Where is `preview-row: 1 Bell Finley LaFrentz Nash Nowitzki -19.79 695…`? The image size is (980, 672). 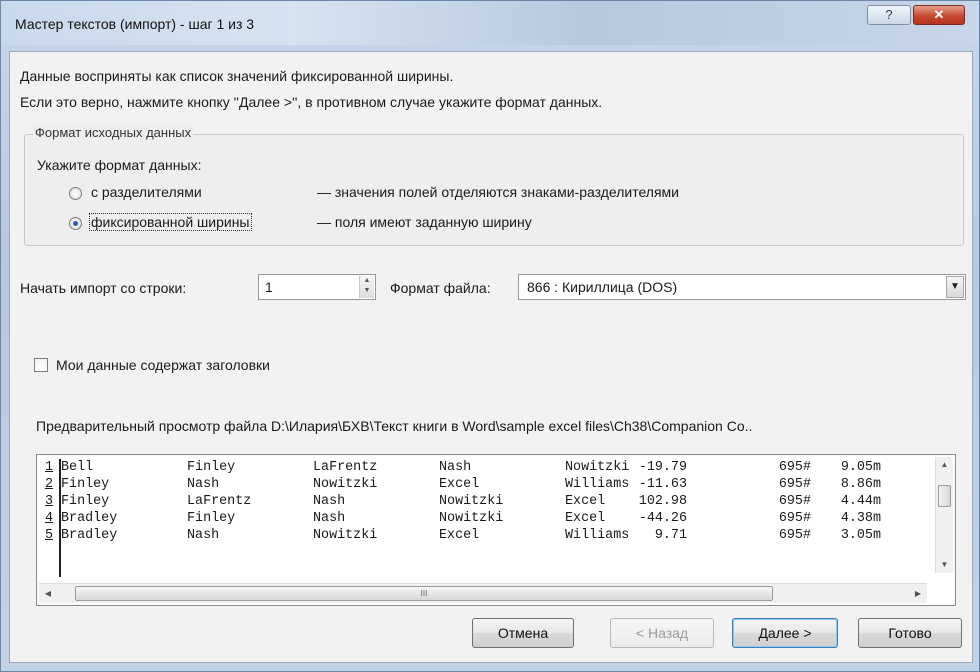 preview-row: 1 Bell Finley LaFrentz Nash Nowitzki -19.79 695… is located at coordinates (486, 467).